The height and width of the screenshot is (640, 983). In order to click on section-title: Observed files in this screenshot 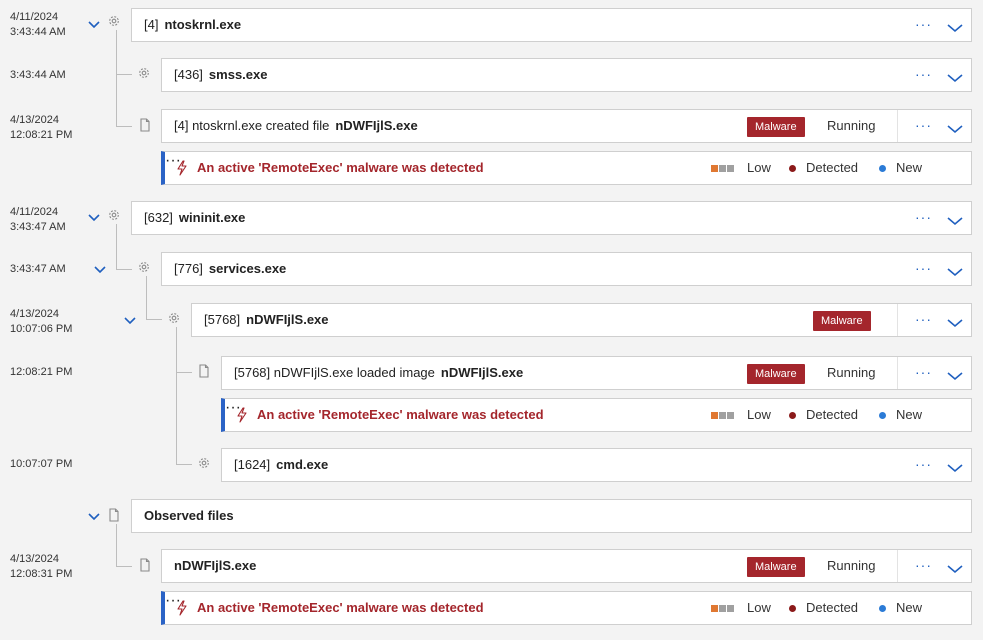, I will do `click(189, 516)`.